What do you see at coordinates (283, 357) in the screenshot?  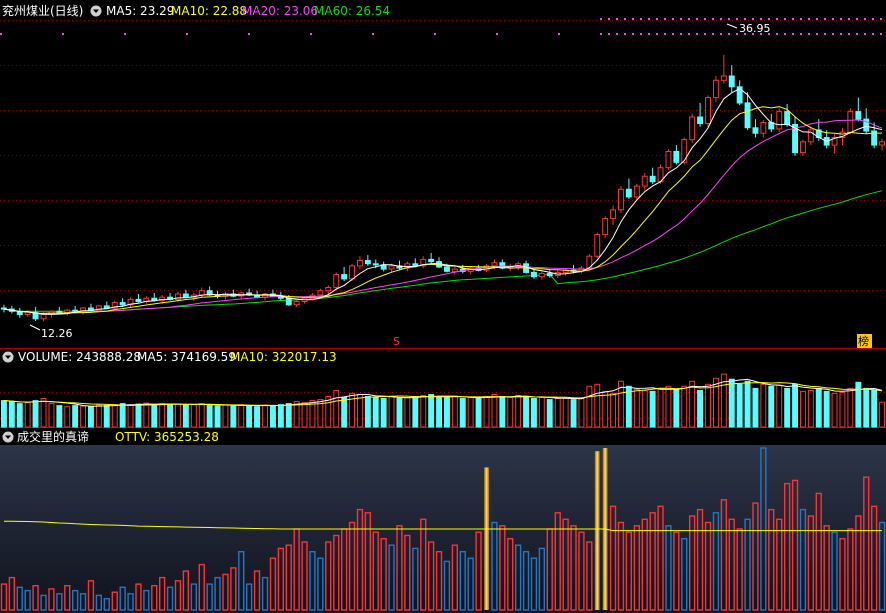 I see `volume-ma10-label: MA10: 322017.13` at bounding box center [283, 357].